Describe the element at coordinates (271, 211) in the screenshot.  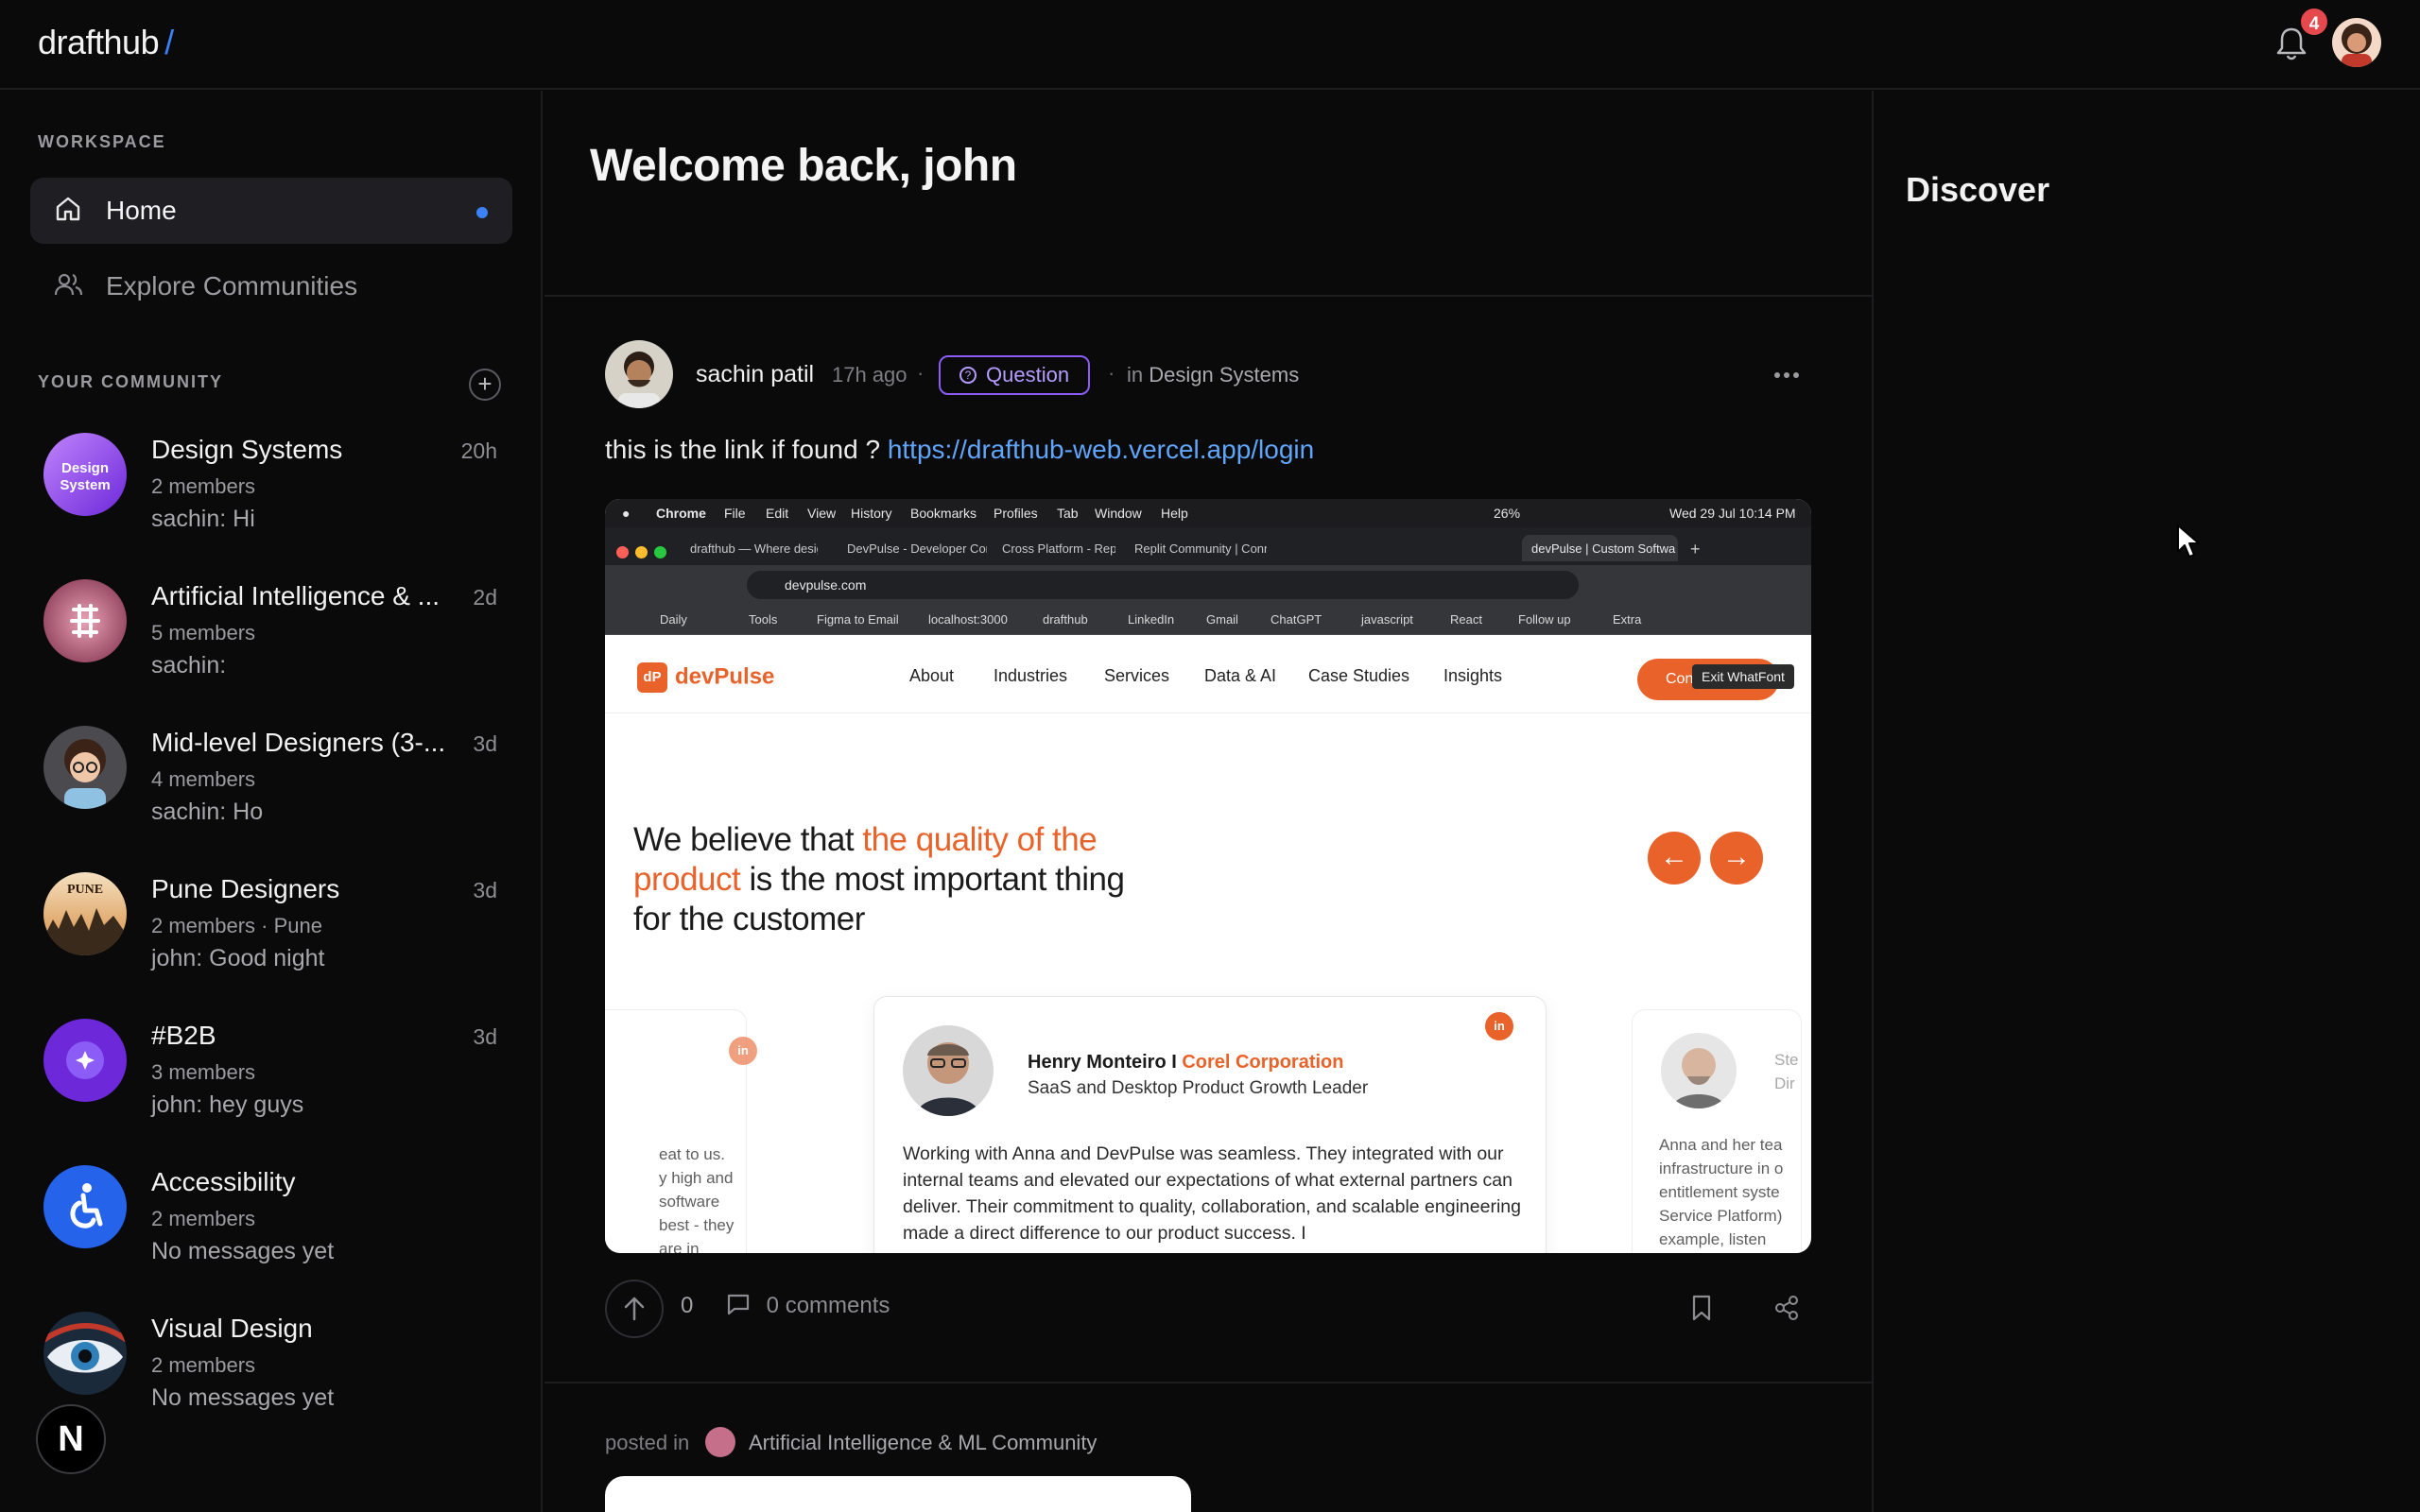
I see `nav-home: Home` at that location.